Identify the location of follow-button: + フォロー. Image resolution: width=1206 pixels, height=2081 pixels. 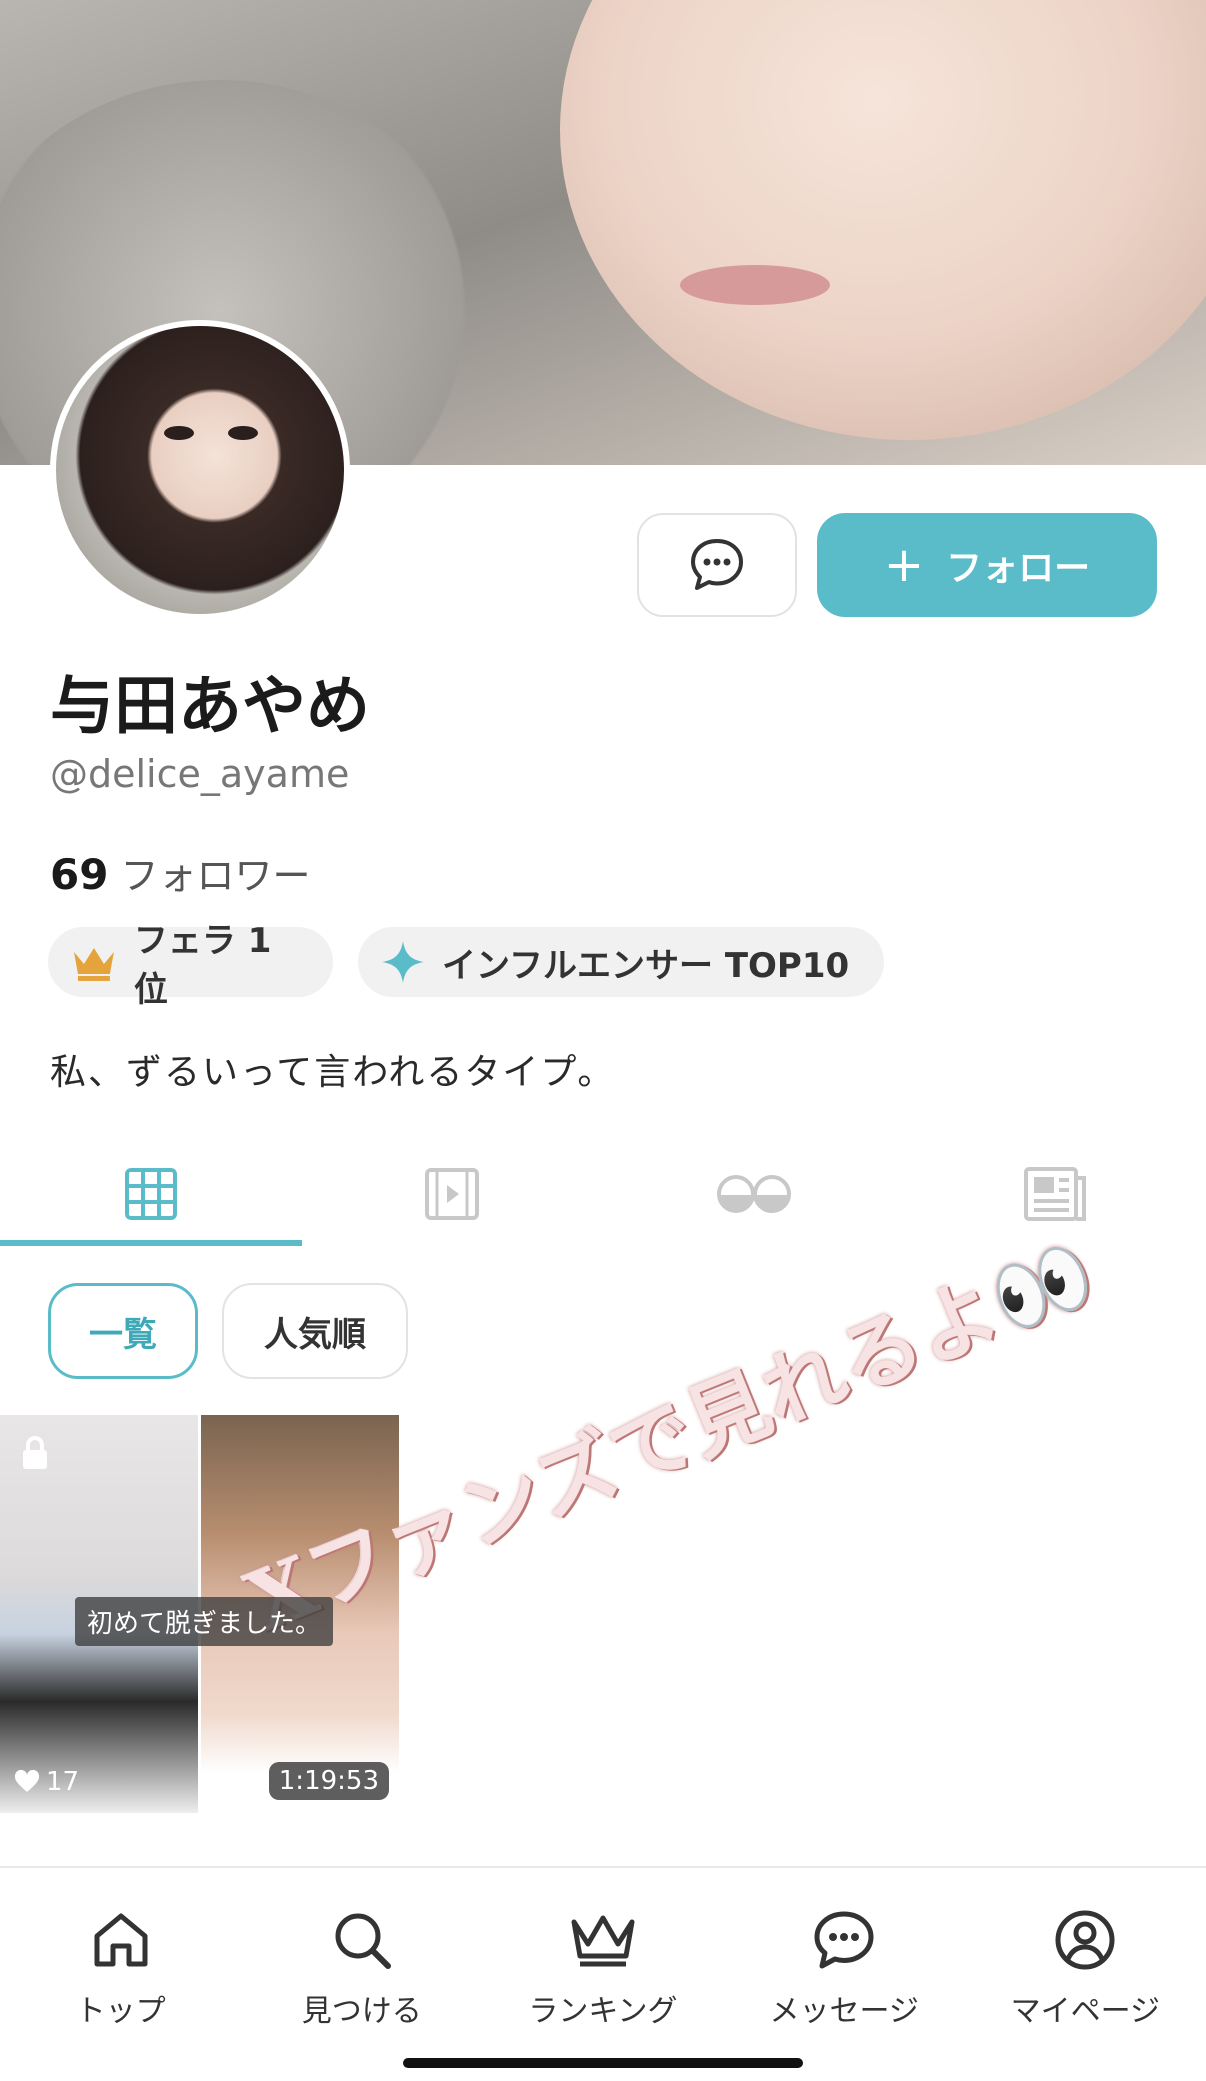
(987, 565).